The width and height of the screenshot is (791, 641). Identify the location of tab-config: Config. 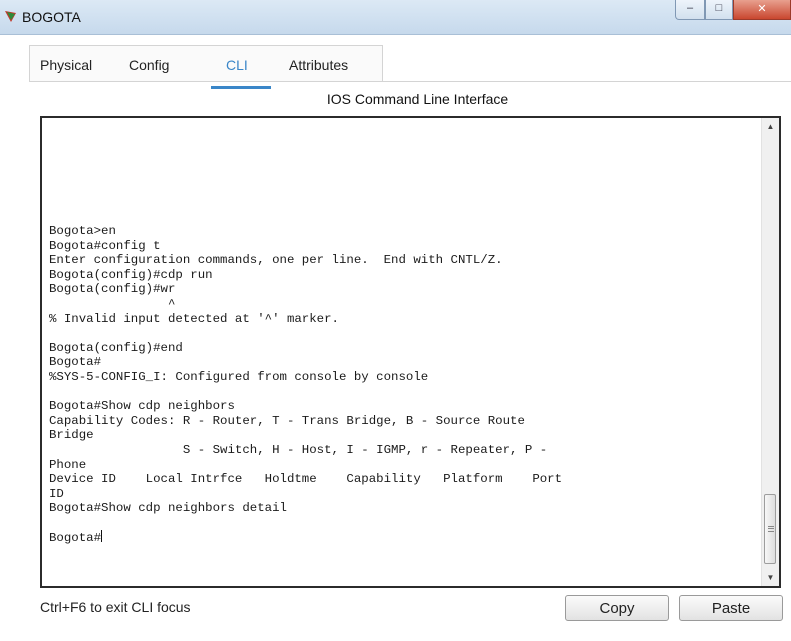
(149, 65).